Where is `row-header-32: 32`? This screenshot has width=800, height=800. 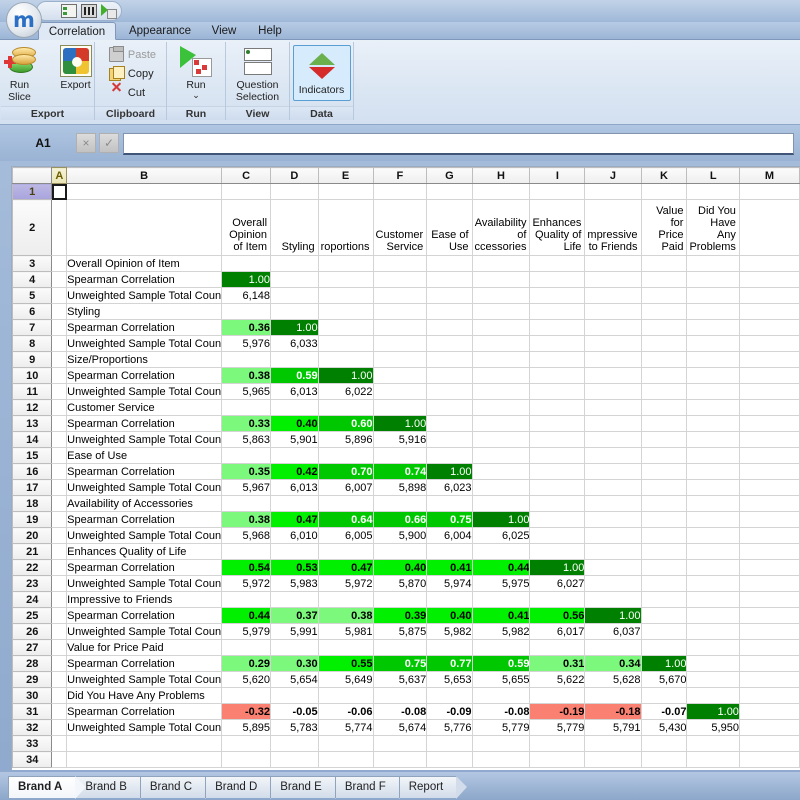
row-header-32: 32 is located at coordinates (32, 727).